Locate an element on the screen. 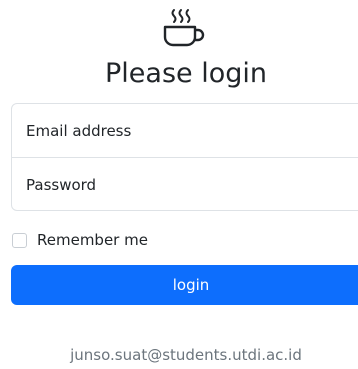 The width and height of the screenshot is (358, 369). remember-me-label: Remember me is located at coordinates (92, 240).